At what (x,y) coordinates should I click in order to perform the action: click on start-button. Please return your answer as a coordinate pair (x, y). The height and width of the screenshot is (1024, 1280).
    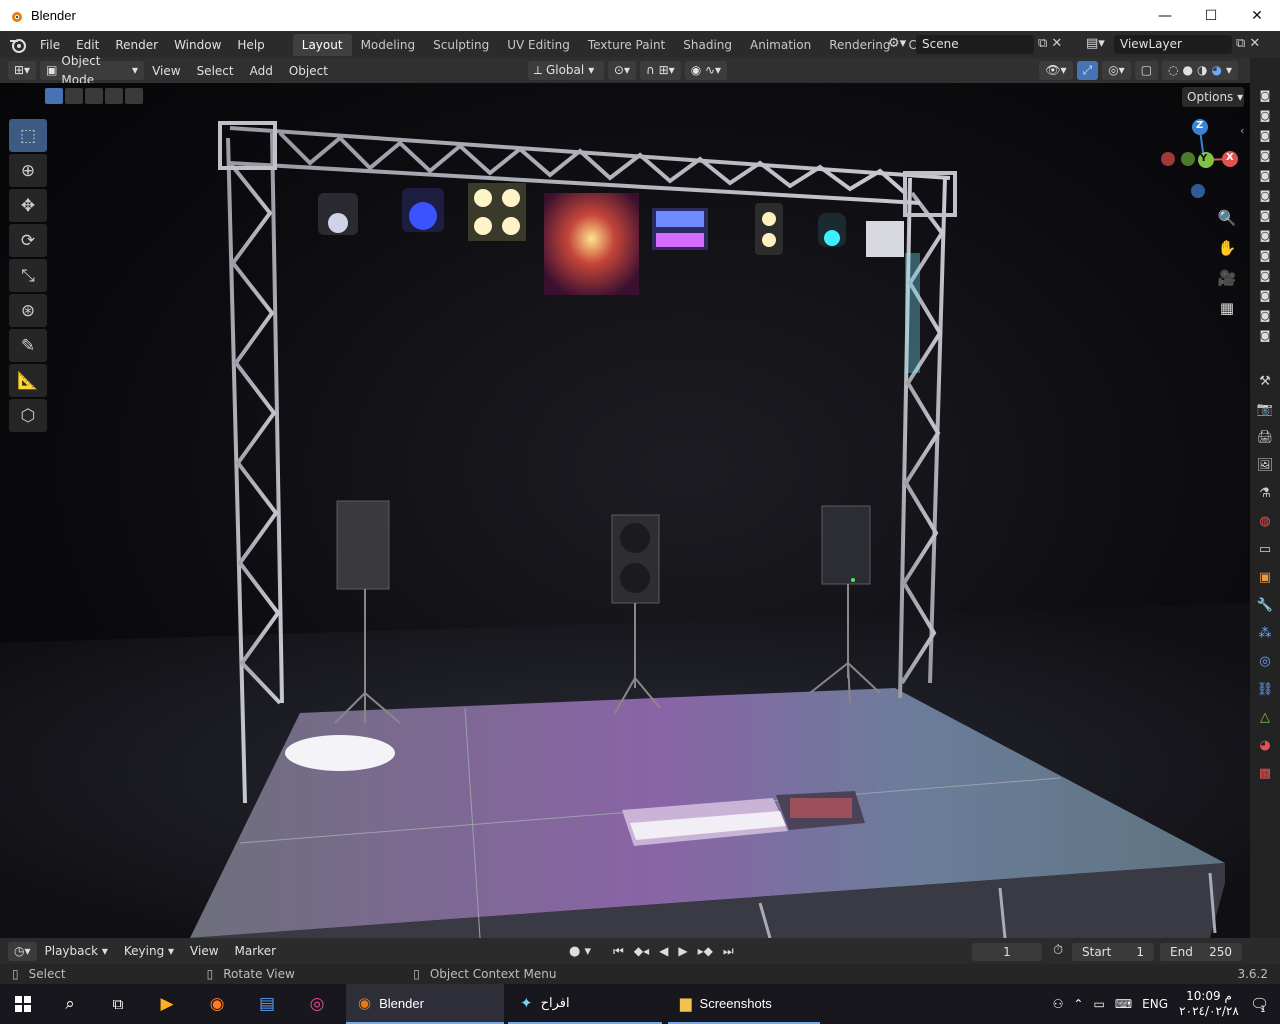
    Looking at the image, I should click on (23, 1004).